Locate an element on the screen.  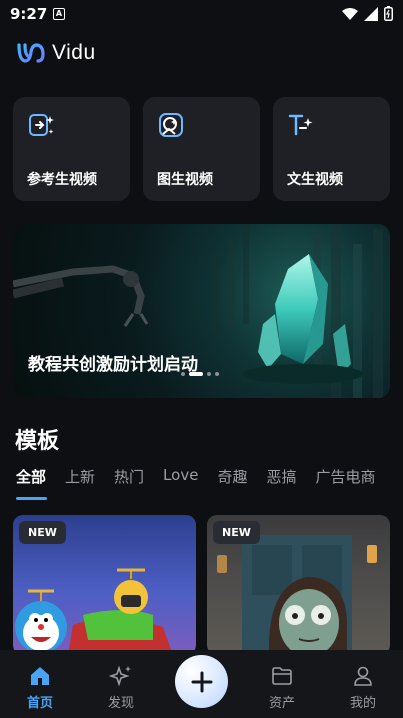
text-video-icon is located at coordinates (300, 125).